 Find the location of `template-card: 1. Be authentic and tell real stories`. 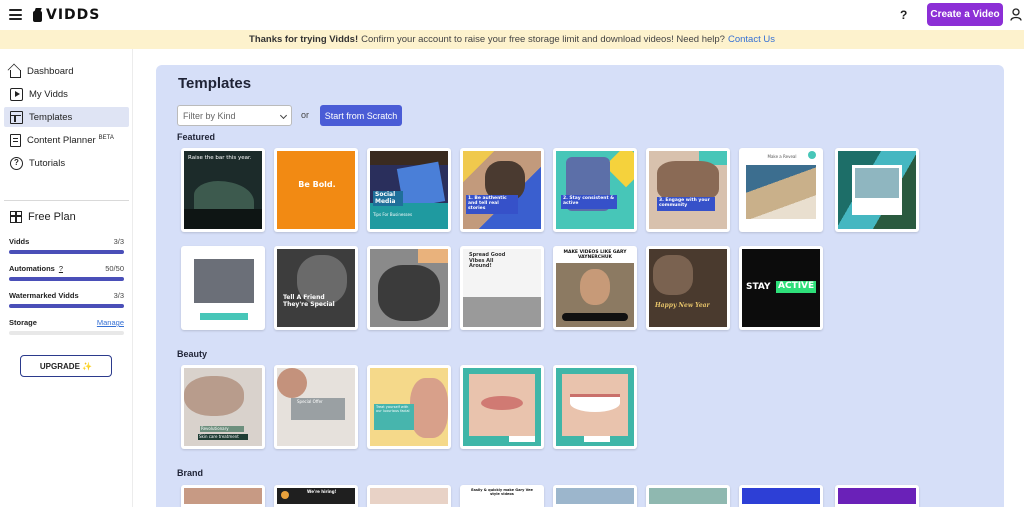

template-card: 1. Be authentic and tell real stories is located at coordinates (502, 190).